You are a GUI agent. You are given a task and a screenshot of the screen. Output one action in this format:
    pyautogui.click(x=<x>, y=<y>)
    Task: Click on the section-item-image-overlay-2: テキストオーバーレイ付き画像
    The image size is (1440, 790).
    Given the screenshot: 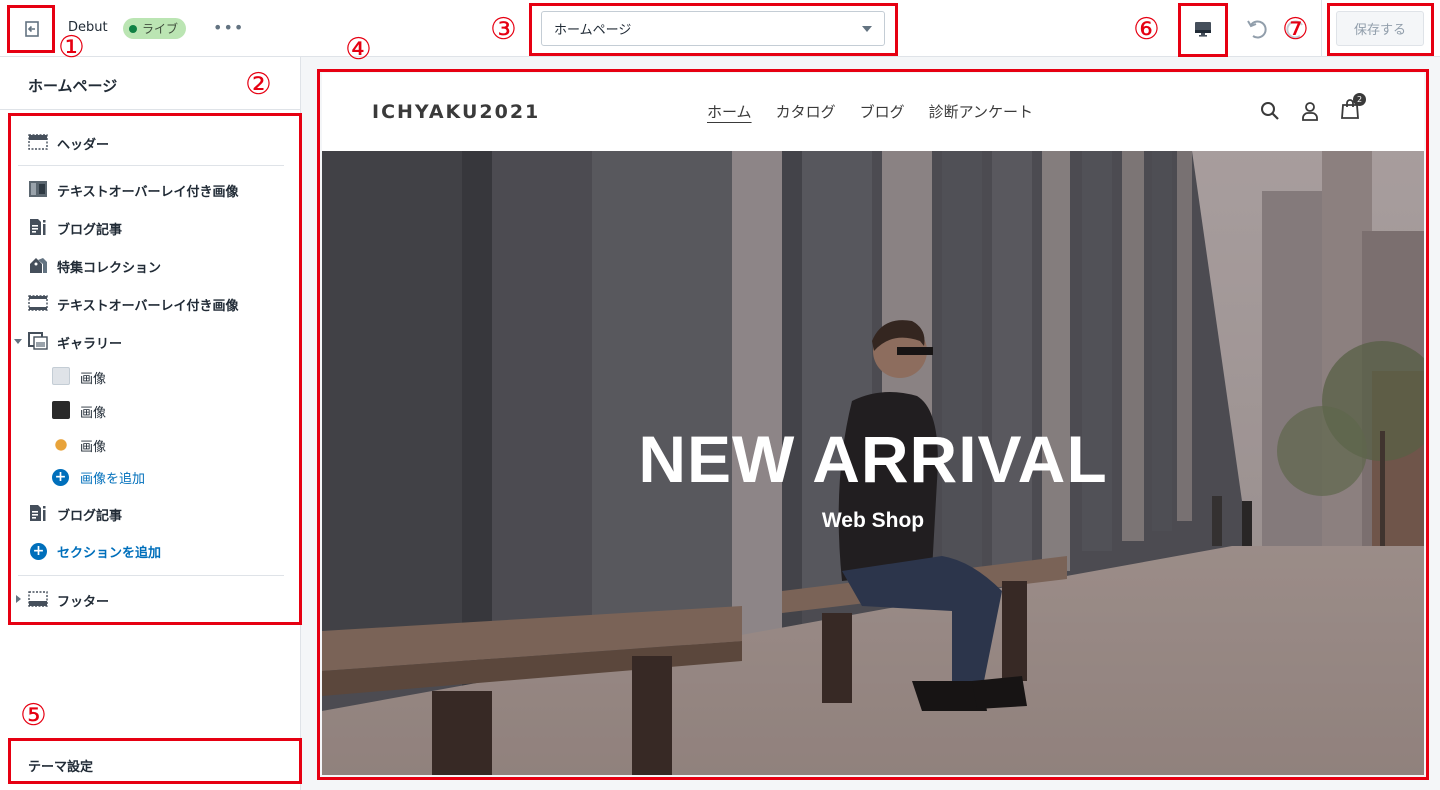 What is the action you would take?
    pyautogui.click(x=154, y=303)
    